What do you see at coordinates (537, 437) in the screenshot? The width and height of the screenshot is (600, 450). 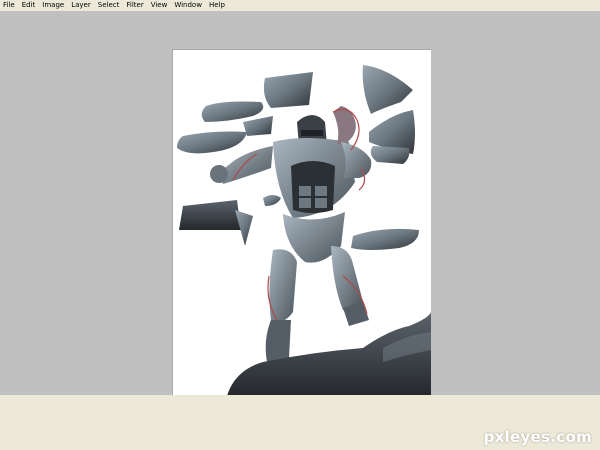 I see `watermark-logo: pxleyes.com` at bounding box center [537, 437].